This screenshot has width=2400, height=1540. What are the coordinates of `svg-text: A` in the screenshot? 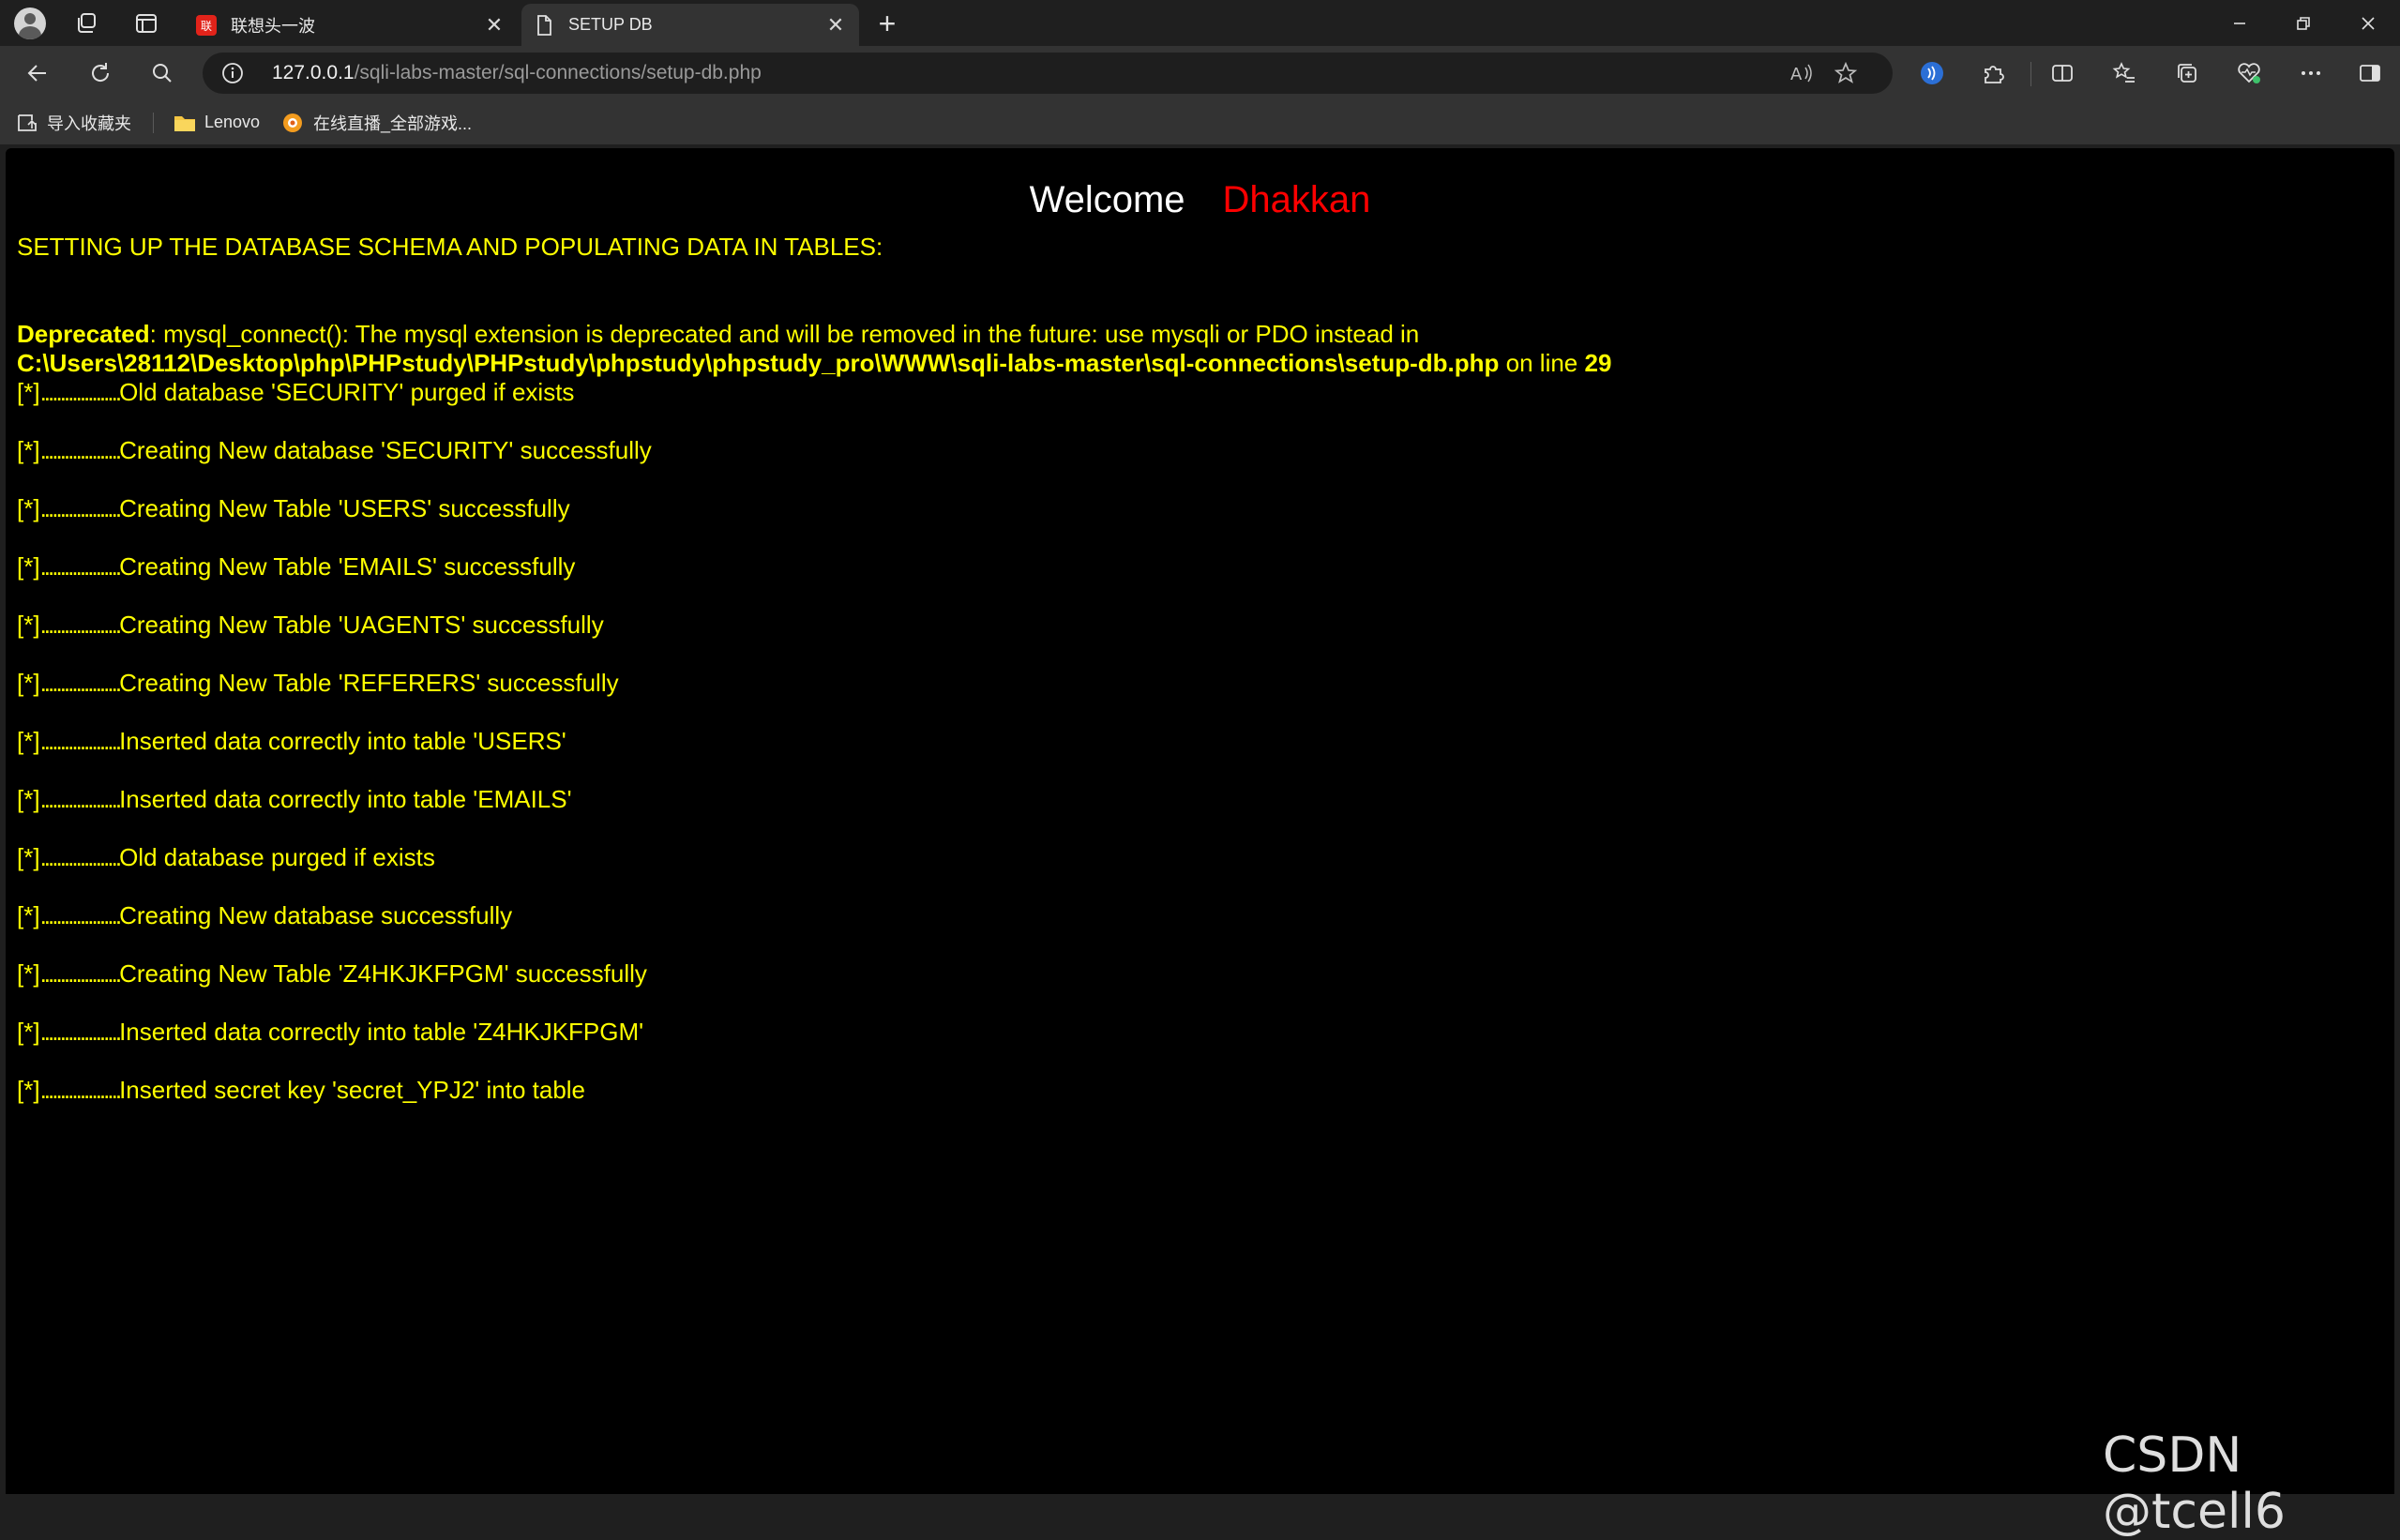 It's located at (1796, 74).